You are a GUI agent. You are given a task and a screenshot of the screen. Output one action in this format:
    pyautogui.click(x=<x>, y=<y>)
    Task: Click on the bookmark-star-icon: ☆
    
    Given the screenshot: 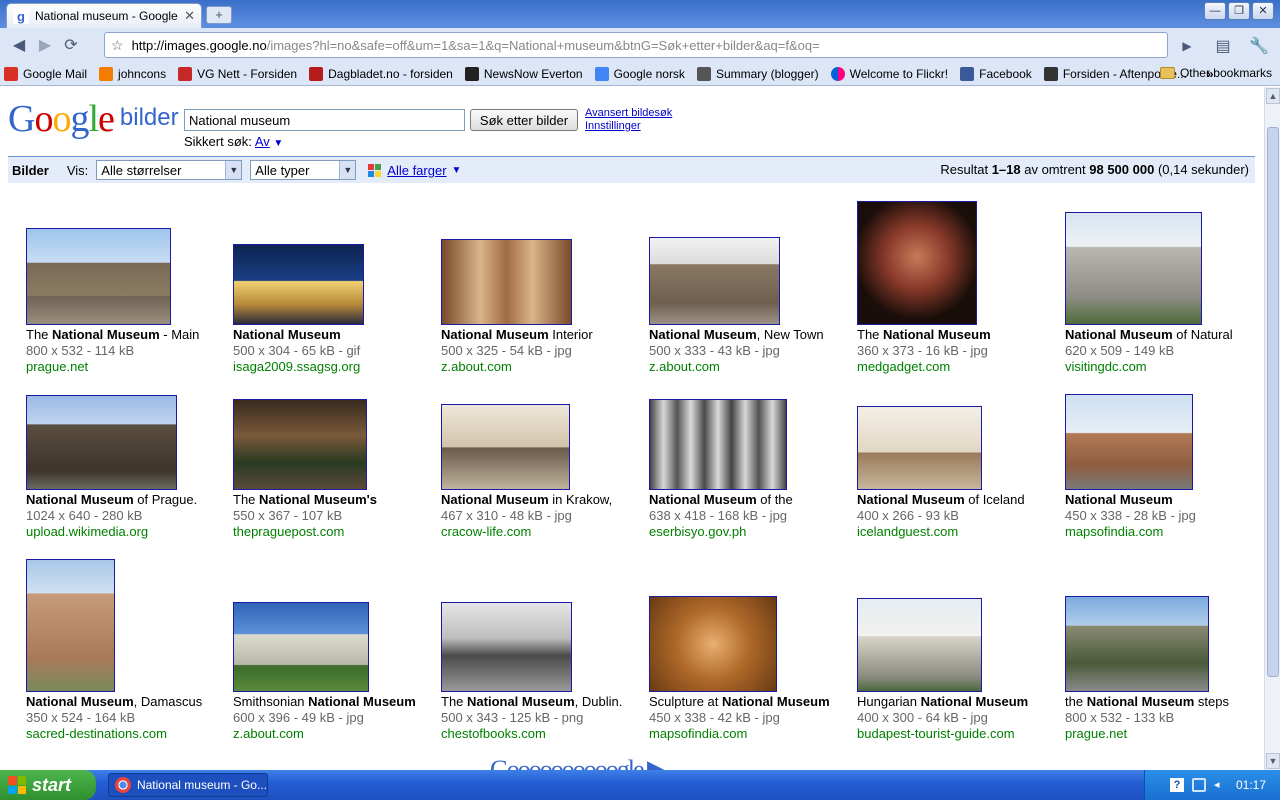 What is the action you would take?
    pyautogui.click(x=117, y=45)
    